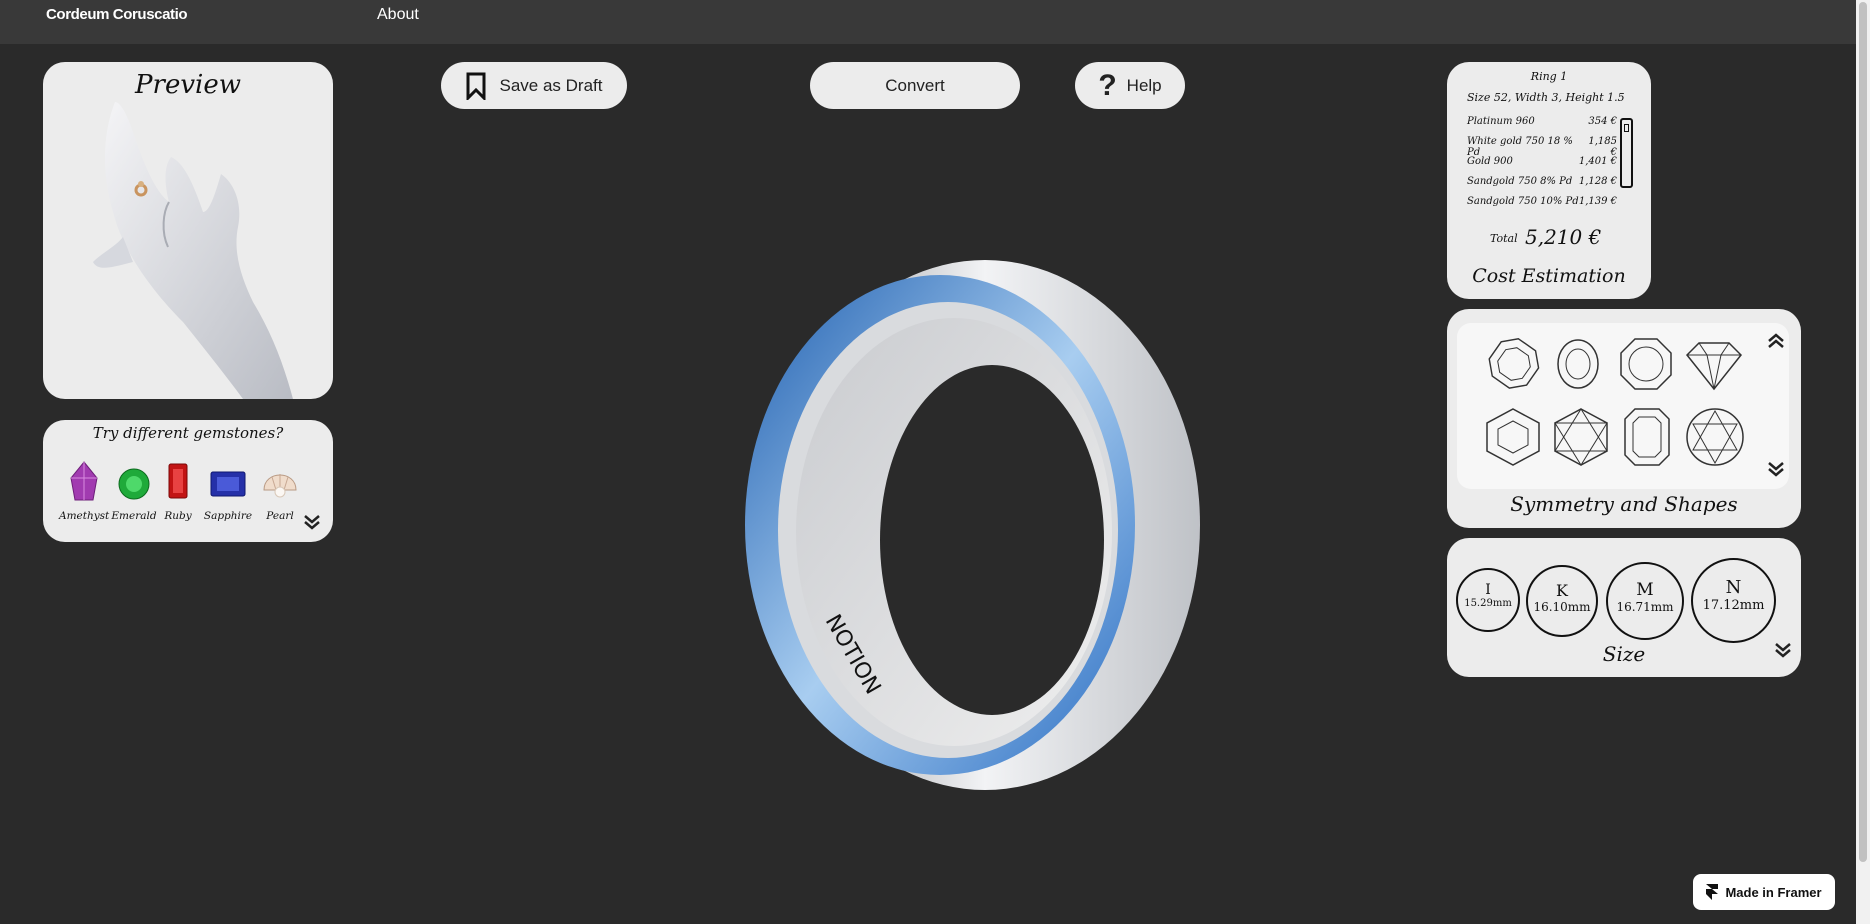 This screenshot has height=924, width=1870. Describe the element at coordinates (1490, 161) in the screenshot. I see `material-name: Gold 900` at that location.